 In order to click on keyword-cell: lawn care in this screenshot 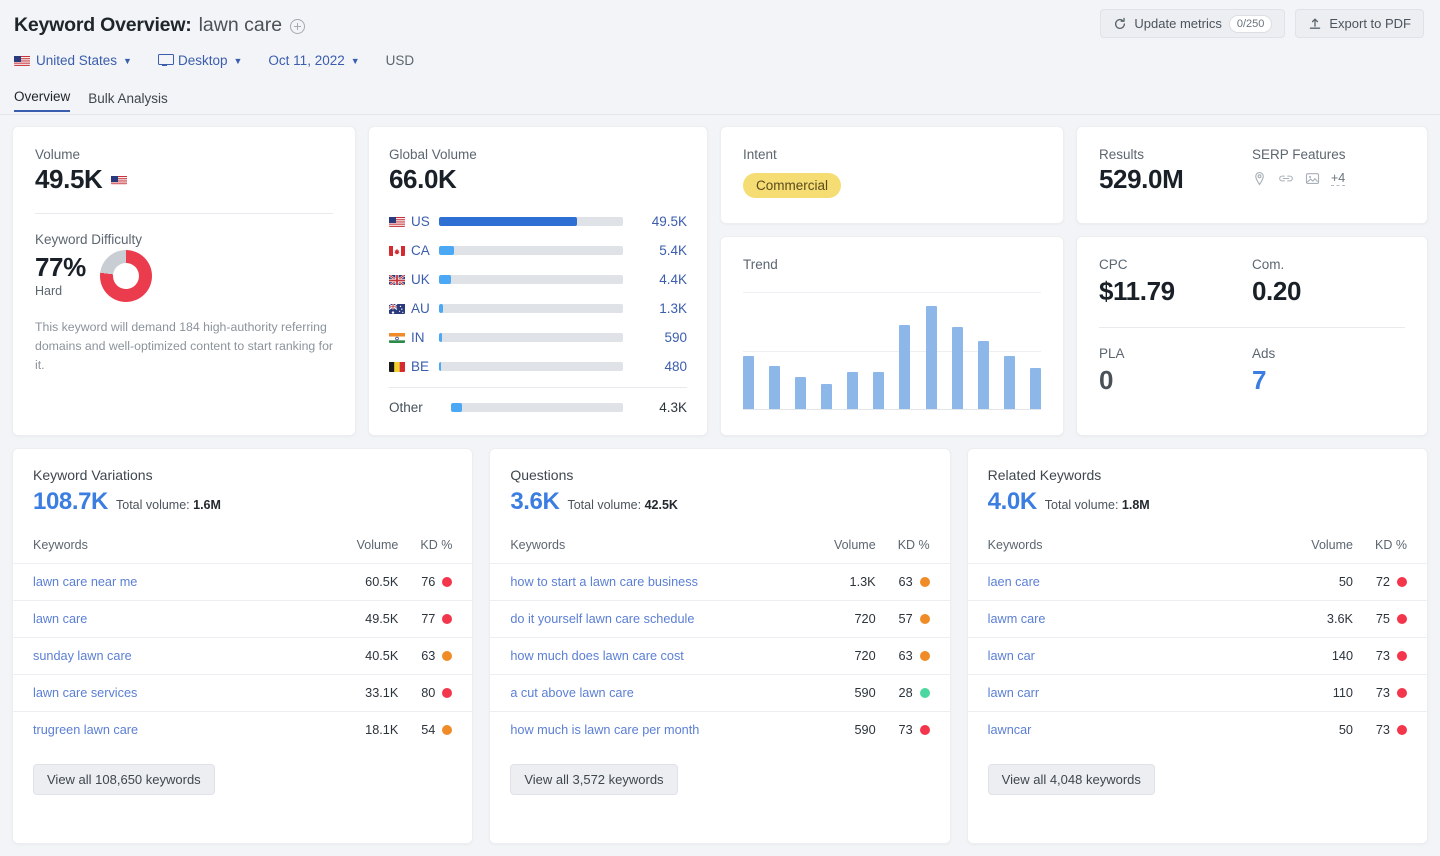, I will do `click(166, 619)`.